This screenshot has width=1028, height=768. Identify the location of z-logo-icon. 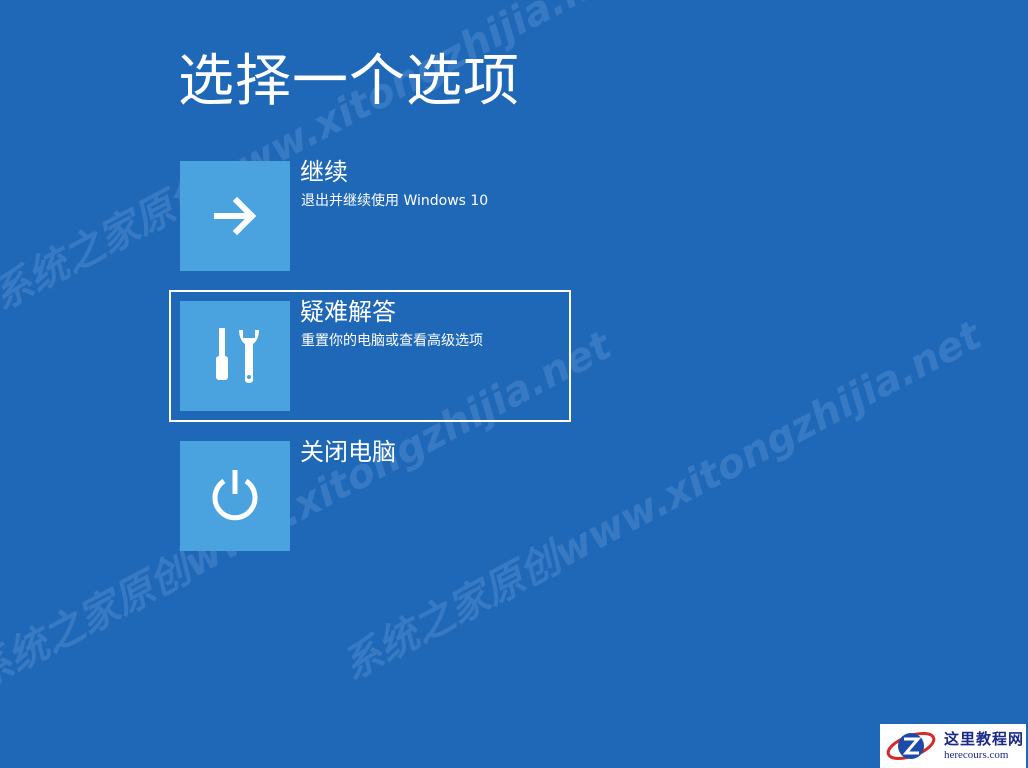
(911, 746).